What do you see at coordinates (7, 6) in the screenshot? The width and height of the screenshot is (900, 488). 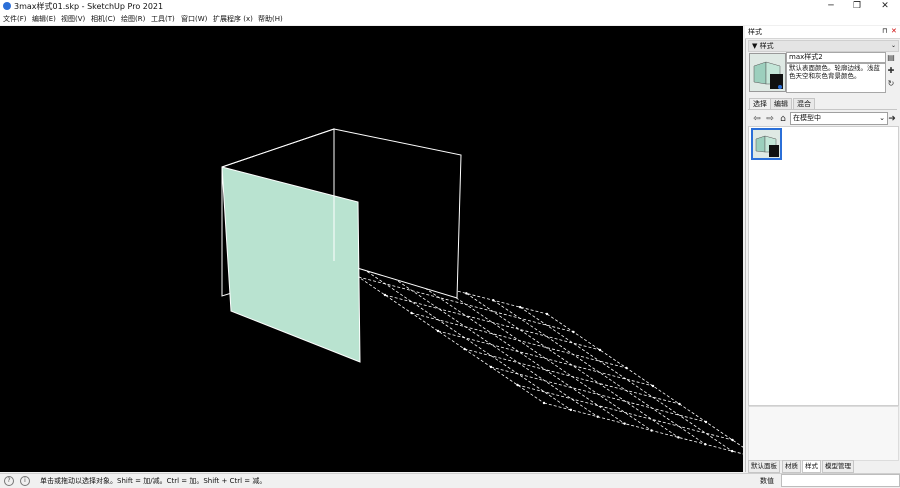 I see `sketchup-app-icon` at bounding box center [7, 6].